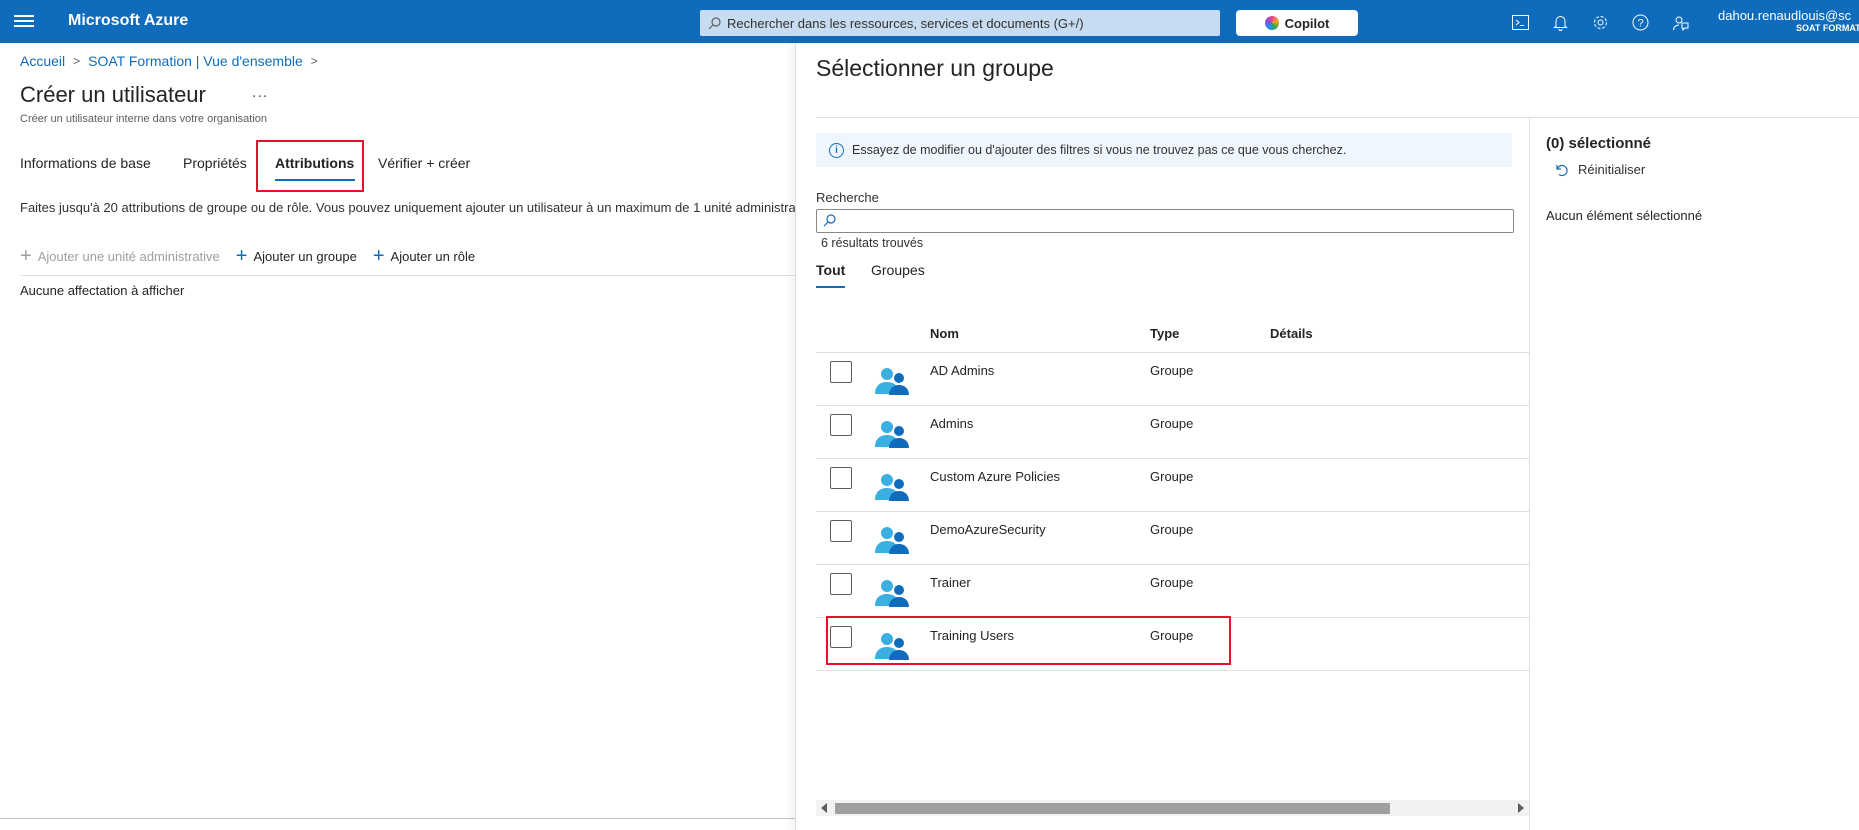  I want to click on add-role-button: + Ajouter un rôle, so click(424, 256).